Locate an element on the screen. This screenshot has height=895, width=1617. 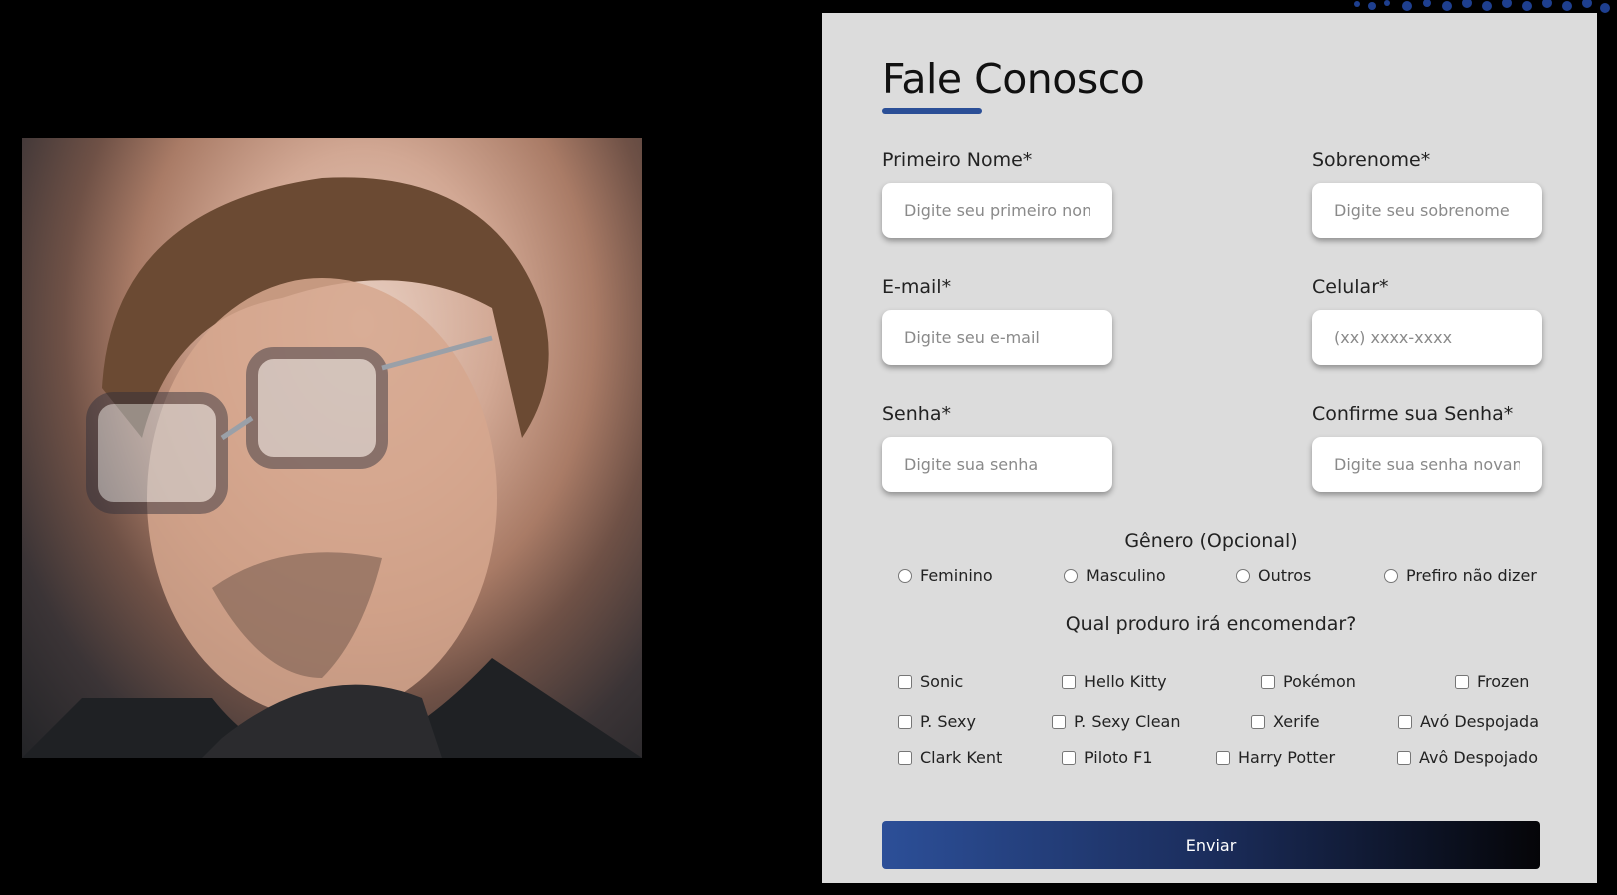
product-option-label: Sonic is located at coordinates (942, 681).